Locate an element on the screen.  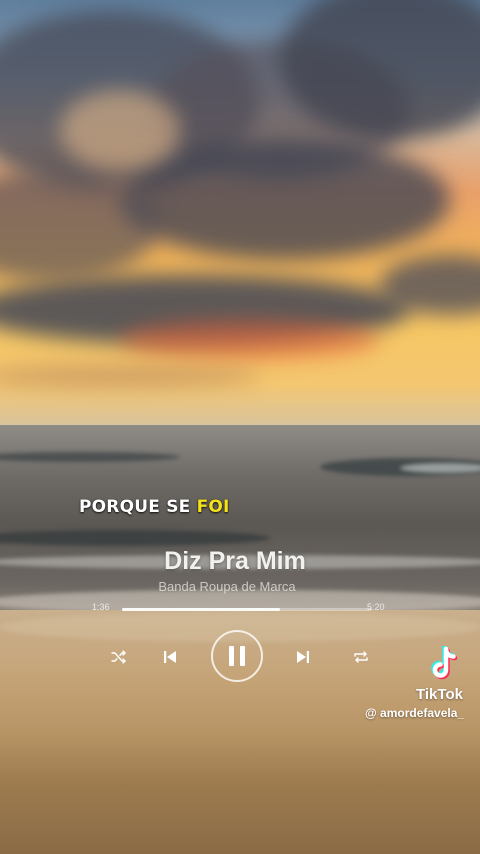
wave is located at coordinates (440, 468).